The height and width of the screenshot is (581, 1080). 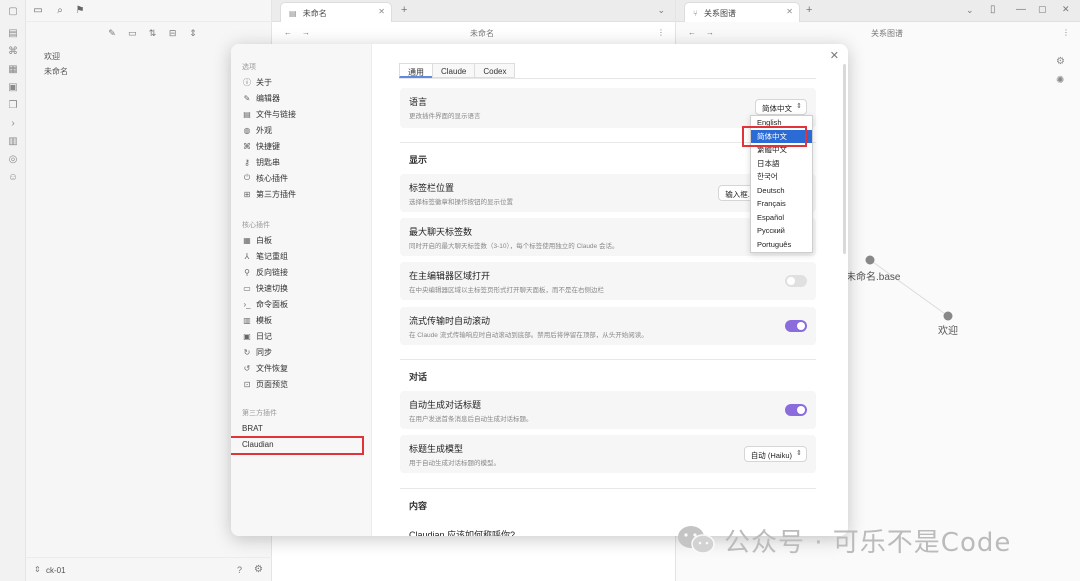 What do you see at coordinates (775, 454) in the screenshot?
I see `title-model-select: 自动 (Haiku) ⇕` at bounding box center [775, 454].